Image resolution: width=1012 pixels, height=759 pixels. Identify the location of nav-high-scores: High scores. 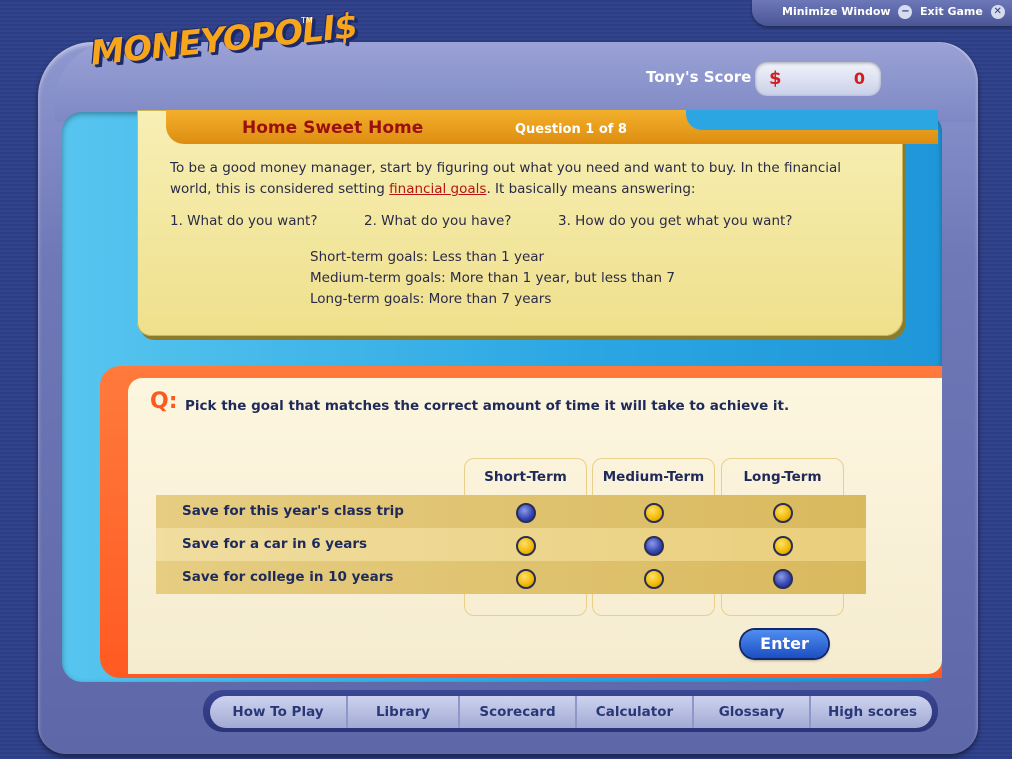
(871, 712).